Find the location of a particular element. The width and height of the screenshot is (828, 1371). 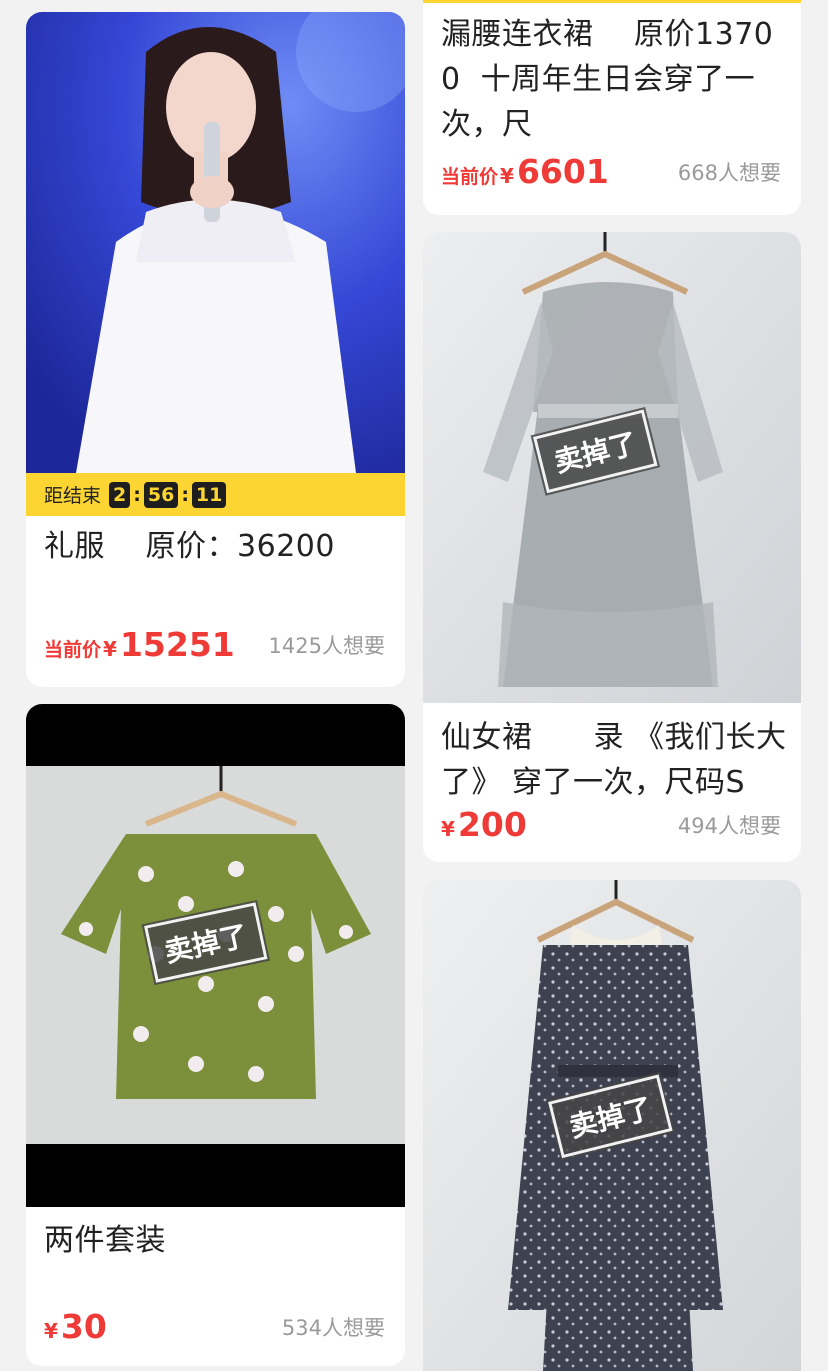

price-row: 当前价 ¥ 6601 668人想要 is located at coordinates (611, 171).